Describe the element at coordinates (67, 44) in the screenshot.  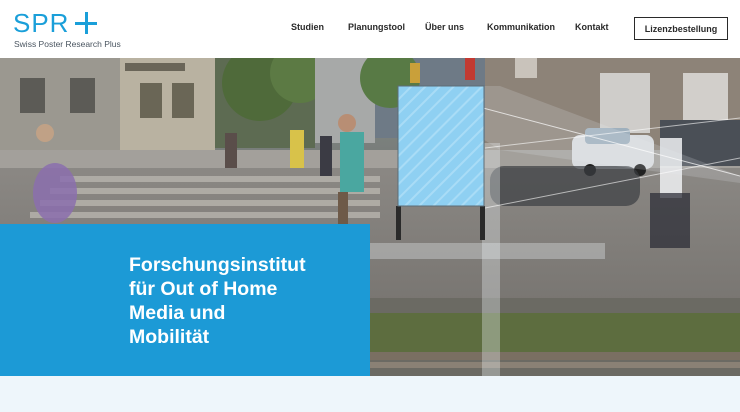
I see `logo-subtitle: Swiss Poster Research Plus` at that location.